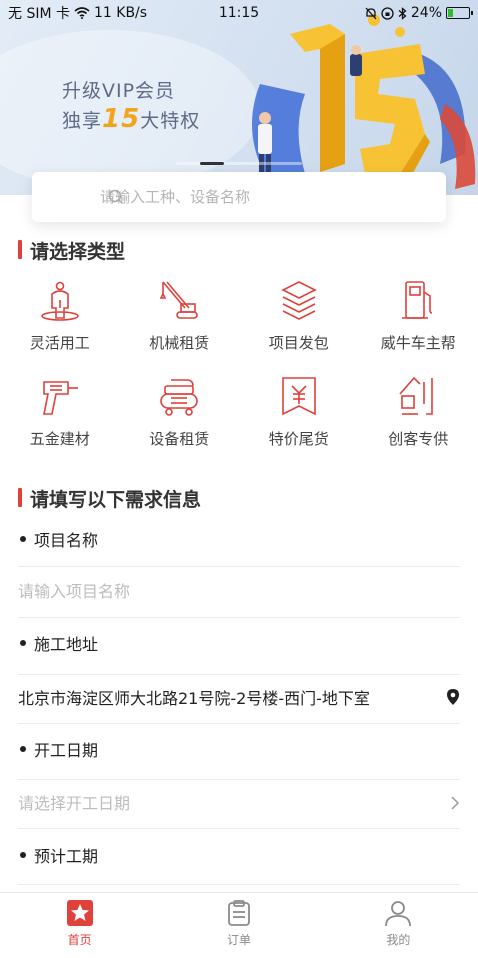  Describe the element at coordinates (450, 13) in the screenshot. I see `battery-fill` at that location.